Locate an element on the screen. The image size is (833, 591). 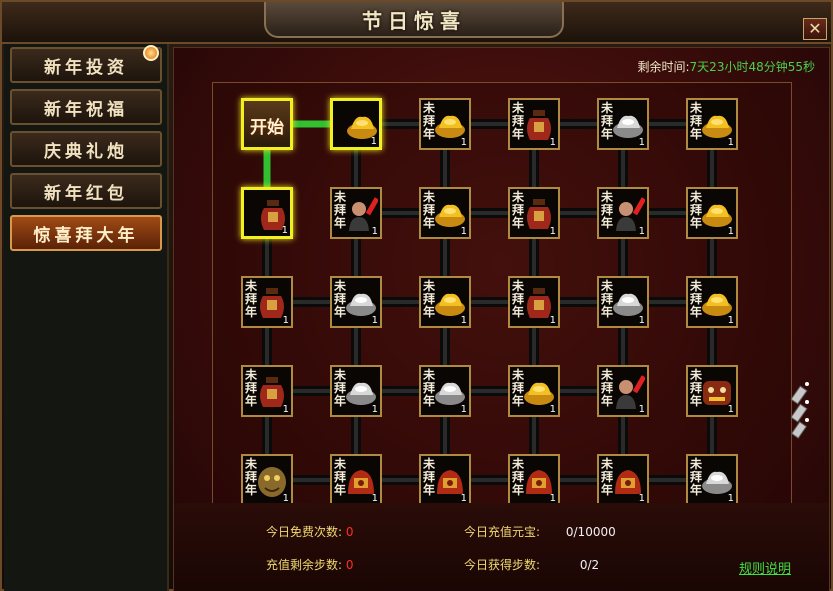
remaining-steps-stat: 充值剩余步数: 0 is located at coordinates (310, 564).